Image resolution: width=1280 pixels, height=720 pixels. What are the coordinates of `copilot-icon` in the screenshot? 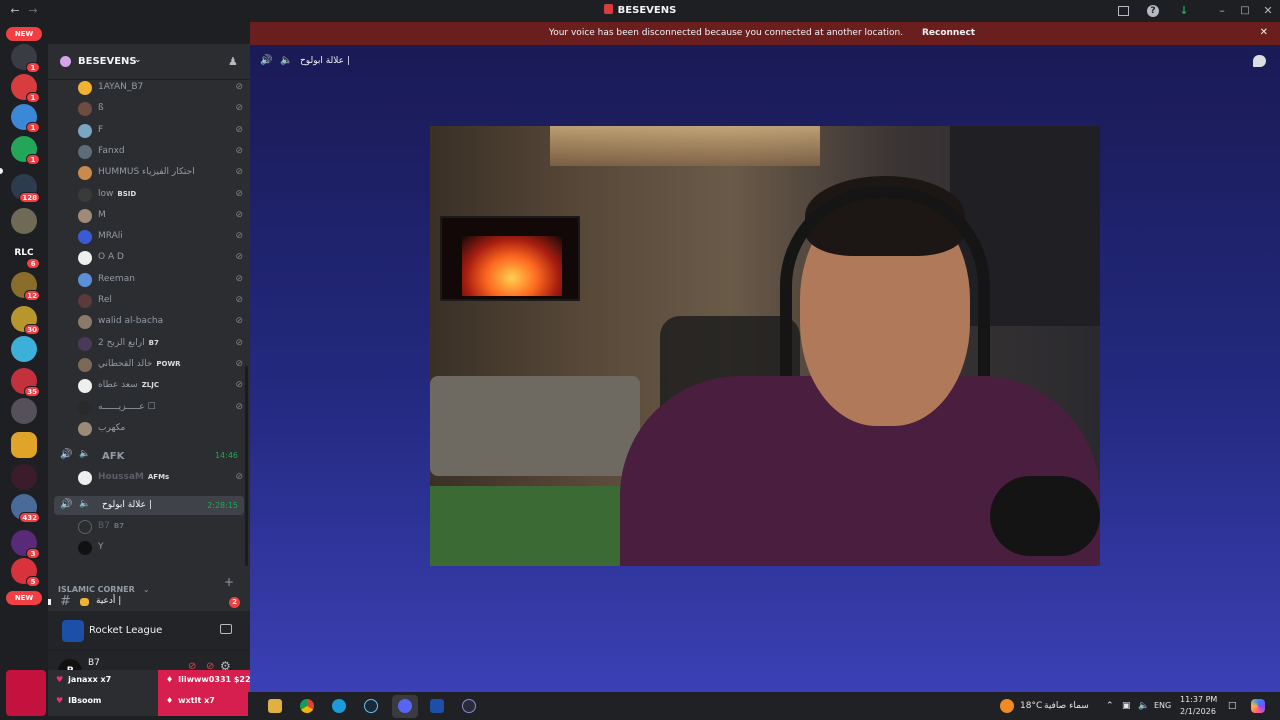 It's located at (1258, 706).